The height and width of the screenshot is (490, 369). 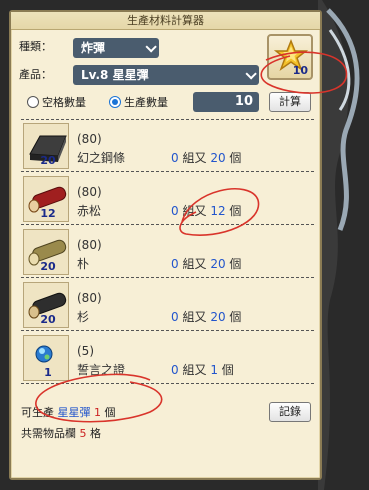 I want to click on record-button: 記錄, so click(x=290, y=412).